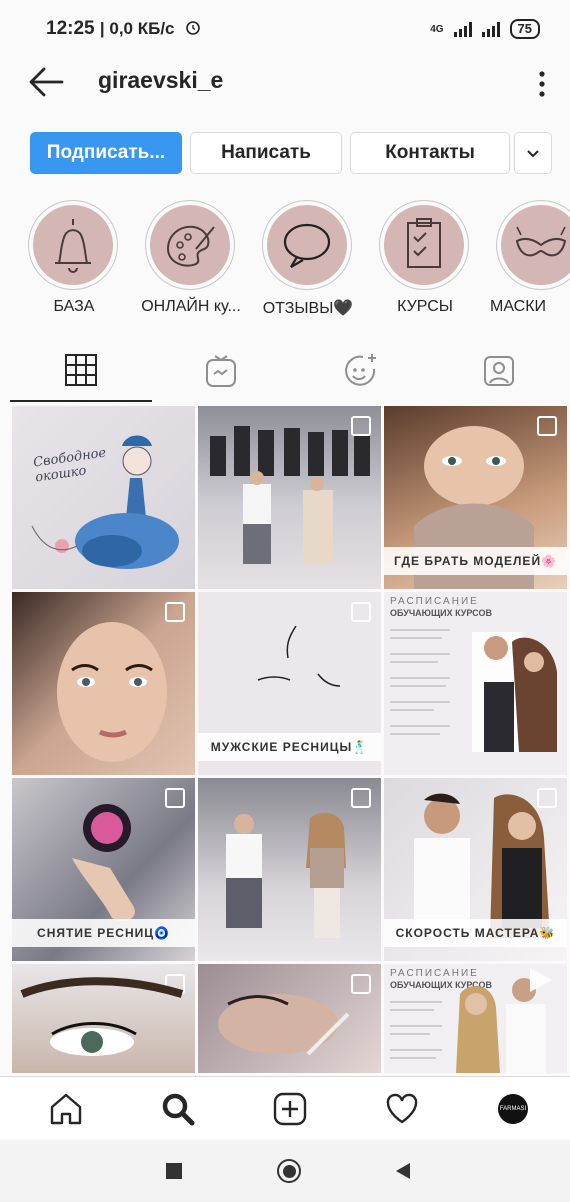 The image size is (570, 1202). I want to click on status-speed: | 0,0 КБ/с, so click(137, 28).